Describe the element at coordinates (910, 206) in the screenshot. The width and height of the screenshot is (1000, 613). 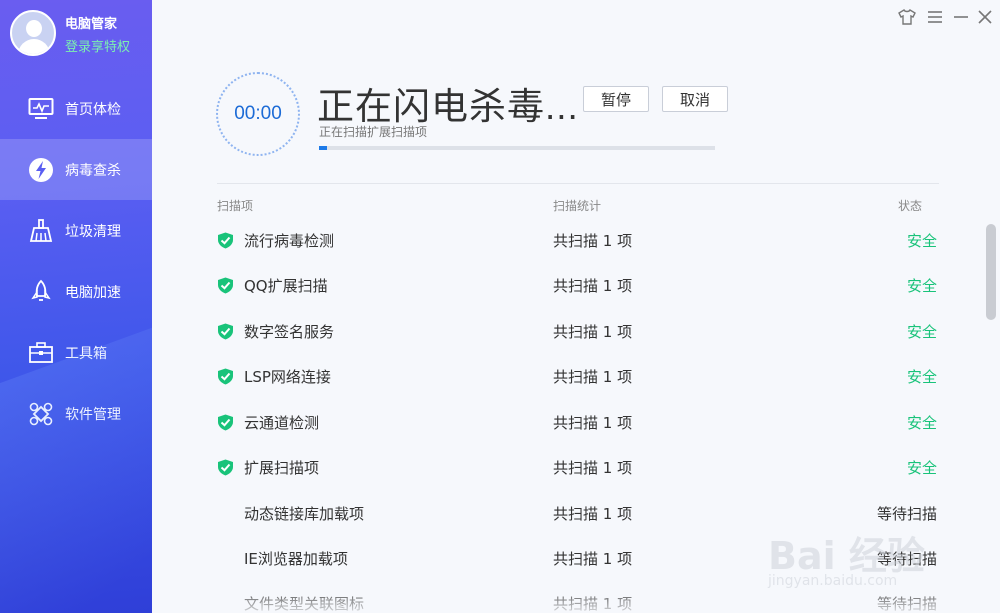
I see `column-header-status: 状态` at that location.